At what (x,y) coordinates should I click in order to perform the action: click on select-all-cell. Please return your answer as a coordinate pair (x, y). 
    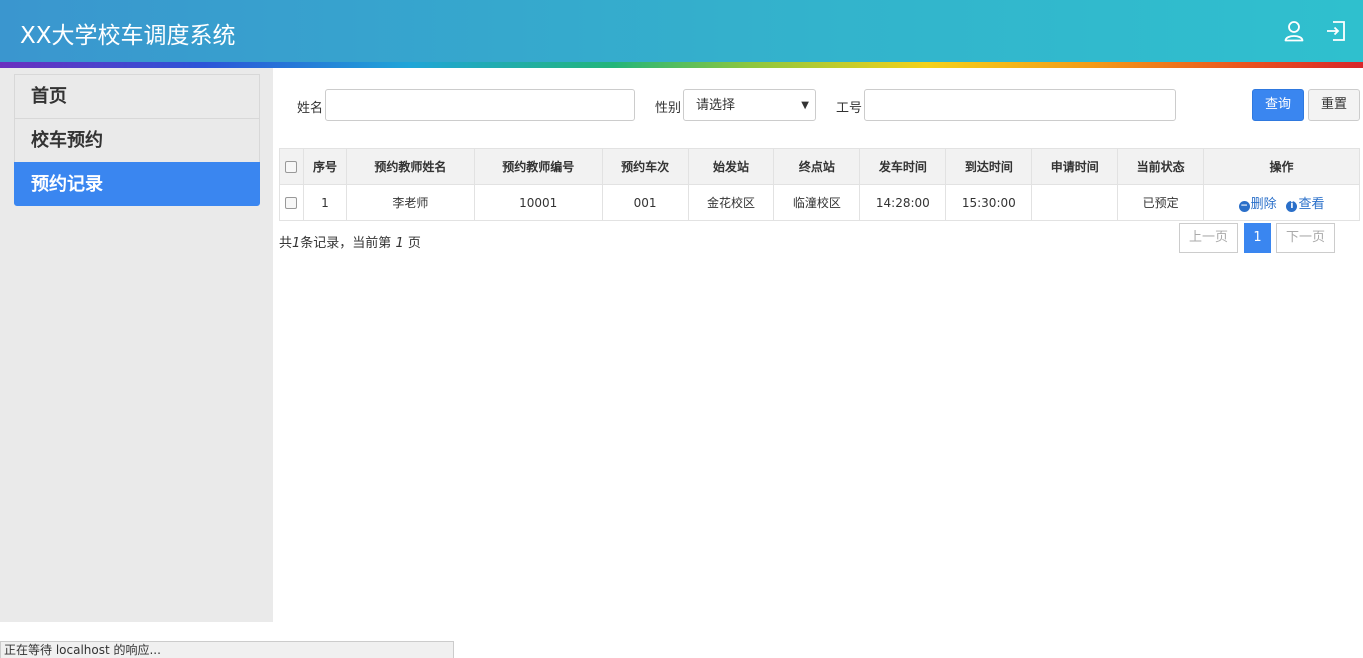
    Looking at the image, I should click on (291, 166).